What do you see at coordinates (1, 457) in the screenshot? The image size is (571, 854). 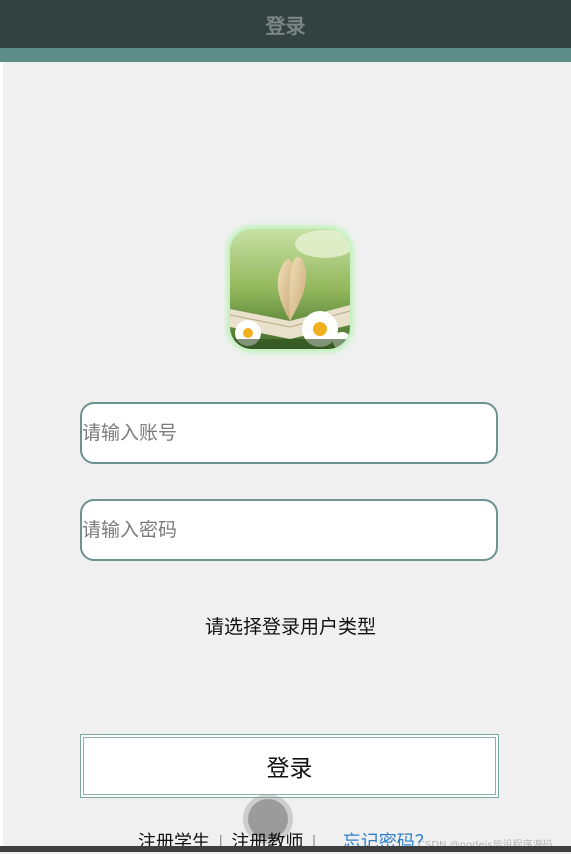 I see `left-edge-divider` at bounding box center [1, 457].